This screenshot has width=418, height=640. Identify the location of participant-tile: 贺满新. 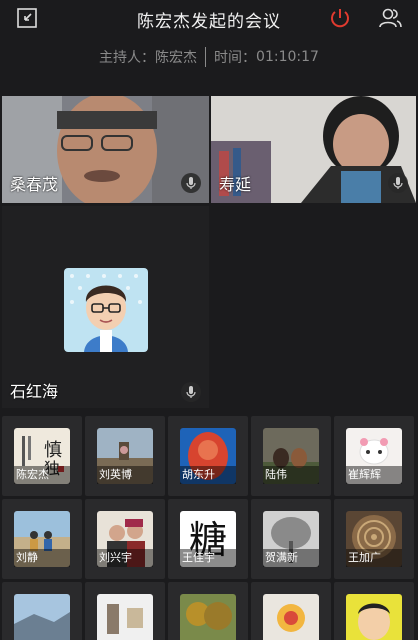
(291, 539).